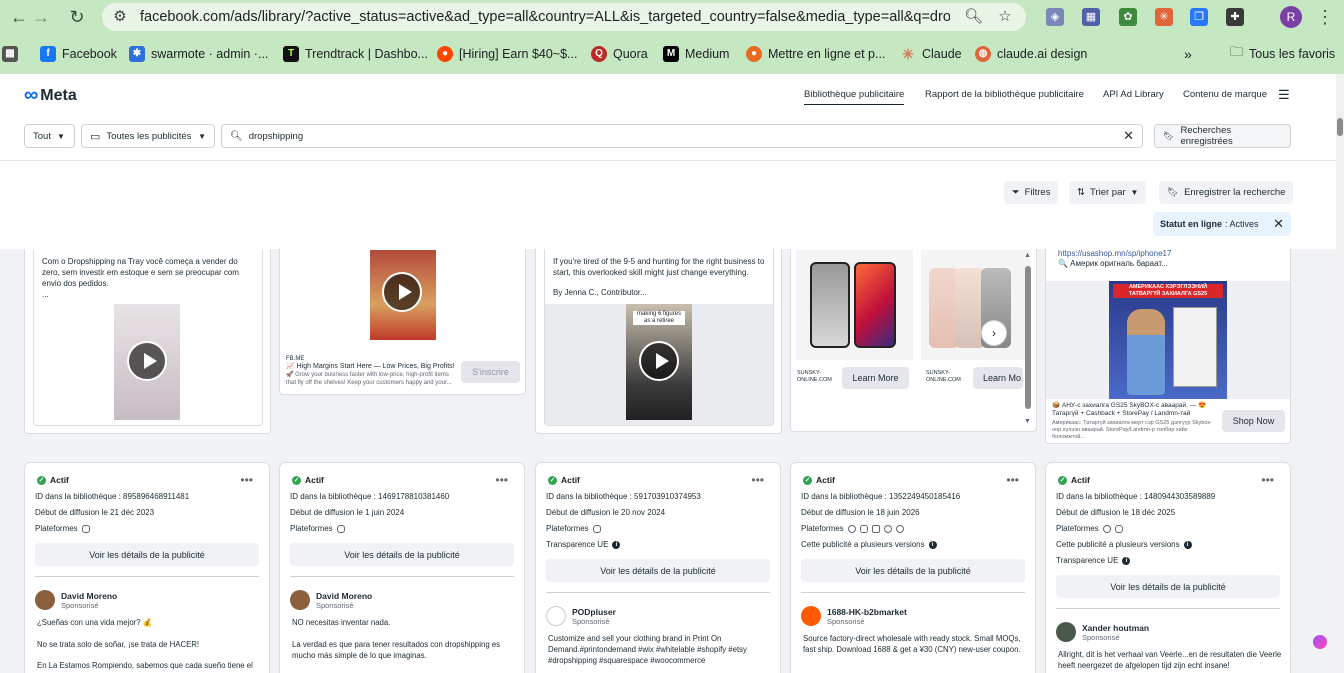  Describe the element at coordinates (1291, 17) in the screenshot. I see `profile-avatar: R` at that location.